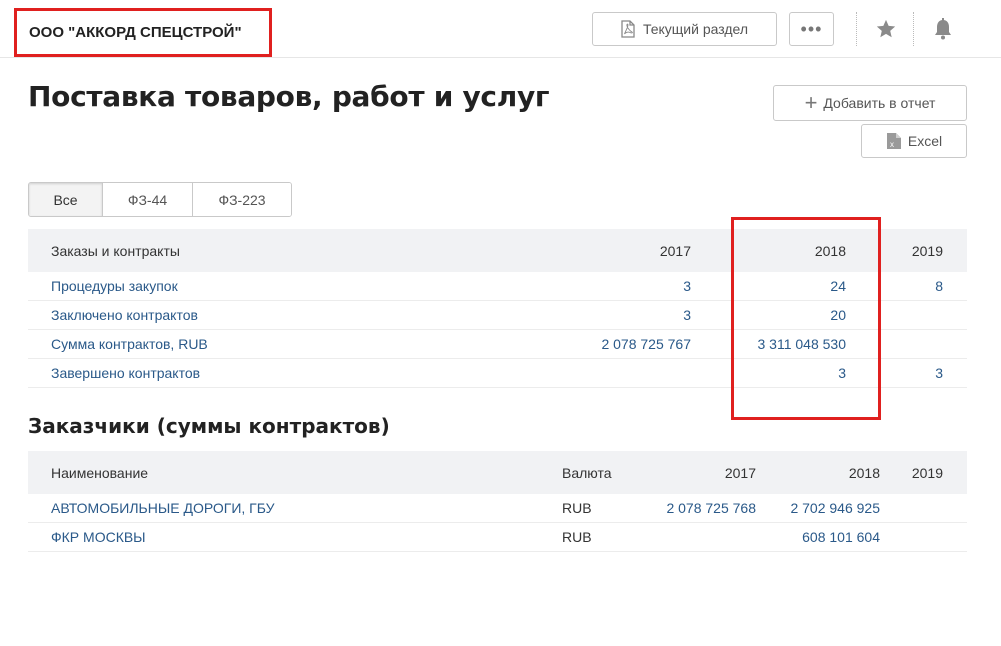 The width and height of the screenshot is (1001, 646). What do you see at coordinates (838, 315) in the screenshot?
I see `cell-2018: 20` at bounding box center [838, 315].